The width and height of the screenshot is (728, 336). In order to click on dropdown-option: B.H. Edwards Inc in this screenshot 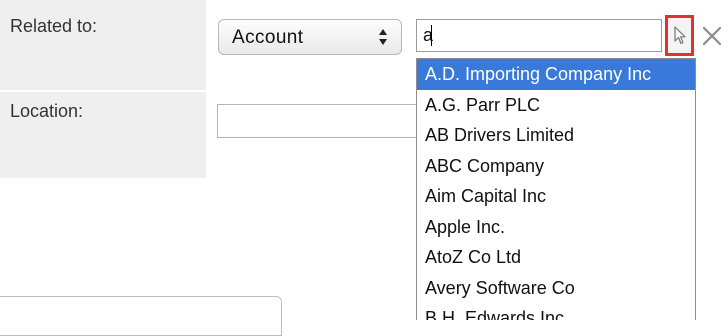, I will do `click(556, 311)`.